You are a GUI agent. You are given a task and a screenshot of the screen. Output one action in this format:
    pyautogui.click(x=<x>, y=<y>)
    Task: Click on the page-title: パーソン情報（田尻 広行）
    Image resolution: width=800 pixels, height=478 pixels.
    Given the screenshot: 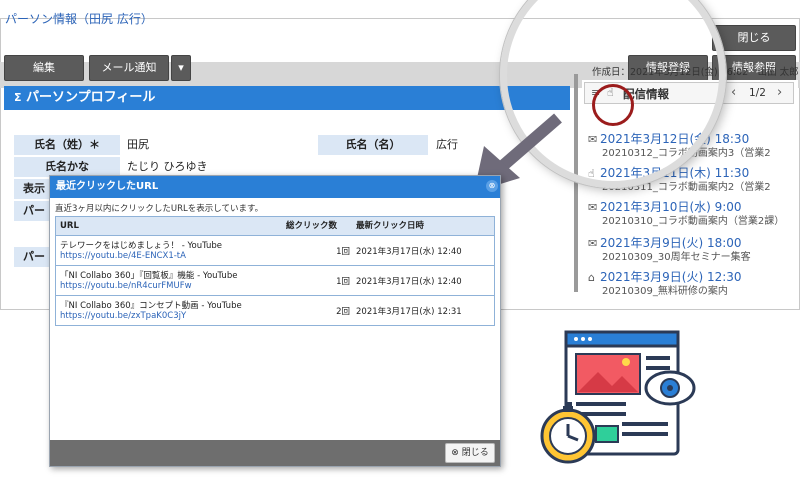 What is the action you would take?
    pyautogui.click(x=79, y=19)
    